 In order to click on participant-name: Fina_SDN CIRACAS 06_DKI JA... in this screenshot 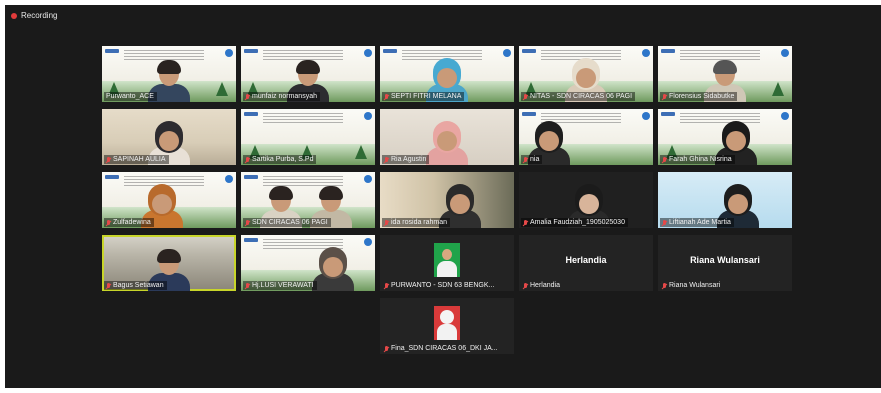, I will do `click(444, 348)`.